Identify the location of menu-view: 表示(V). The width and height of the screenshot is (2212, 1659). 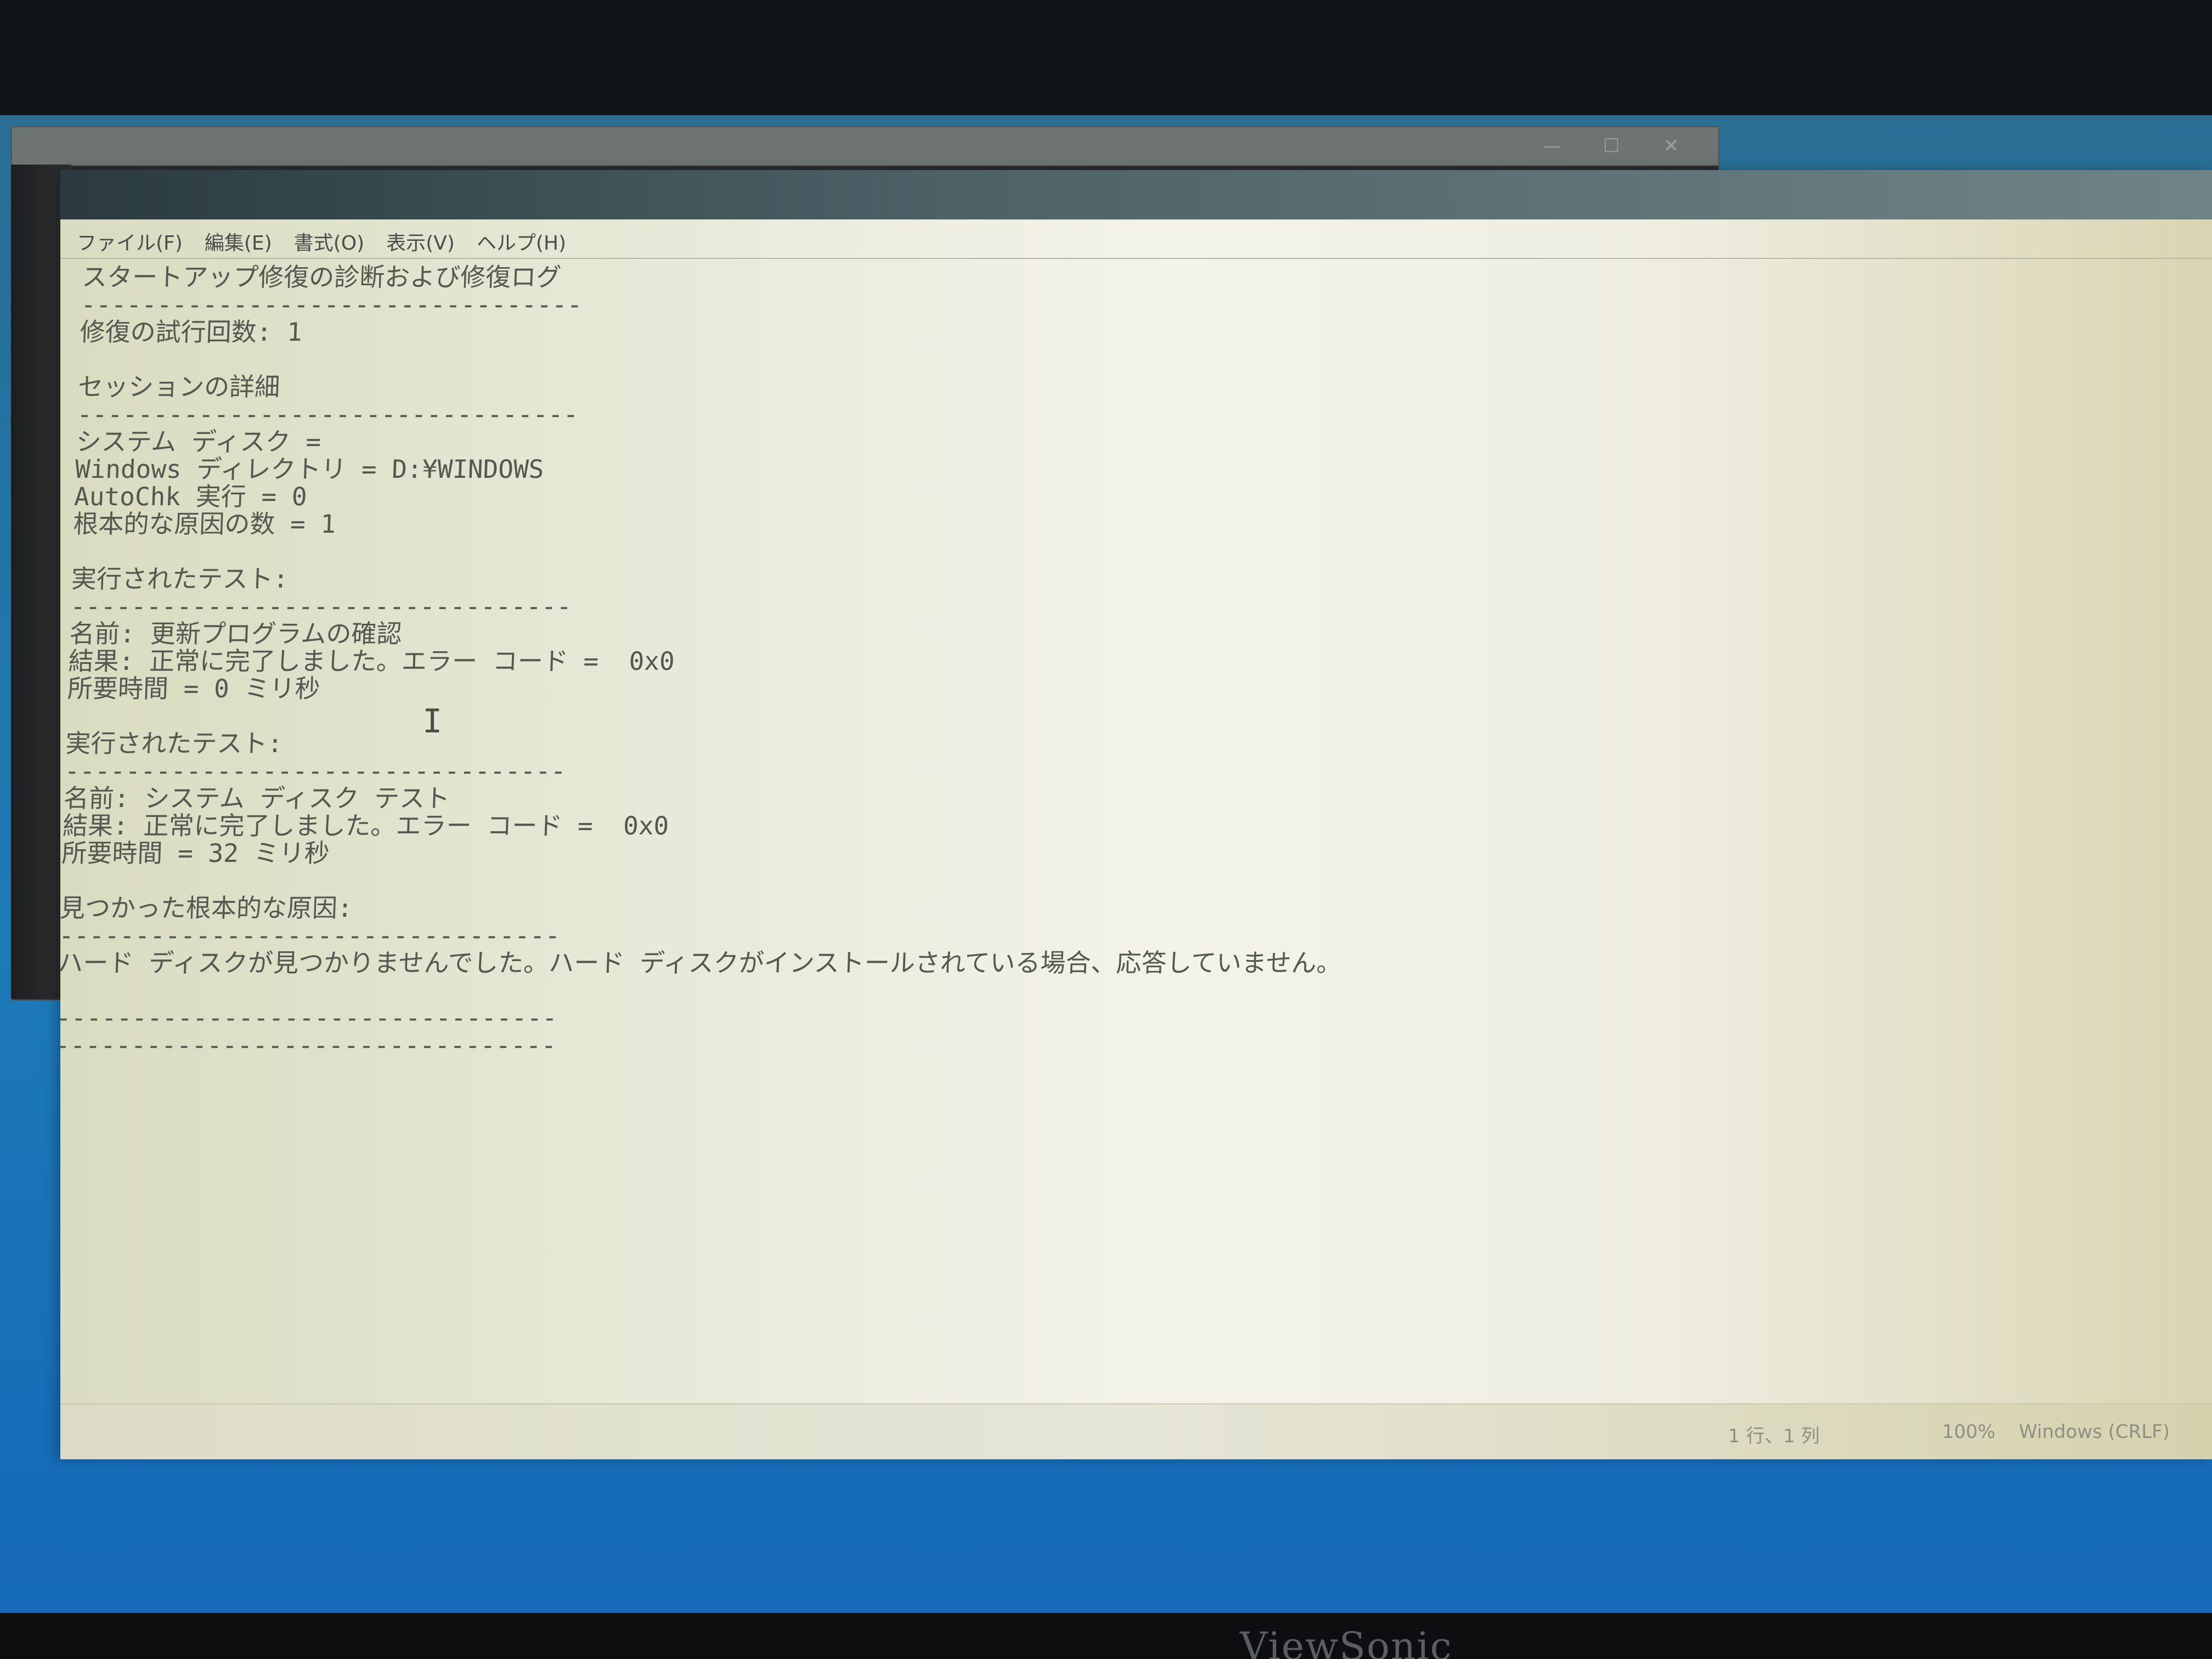
(420, 241).